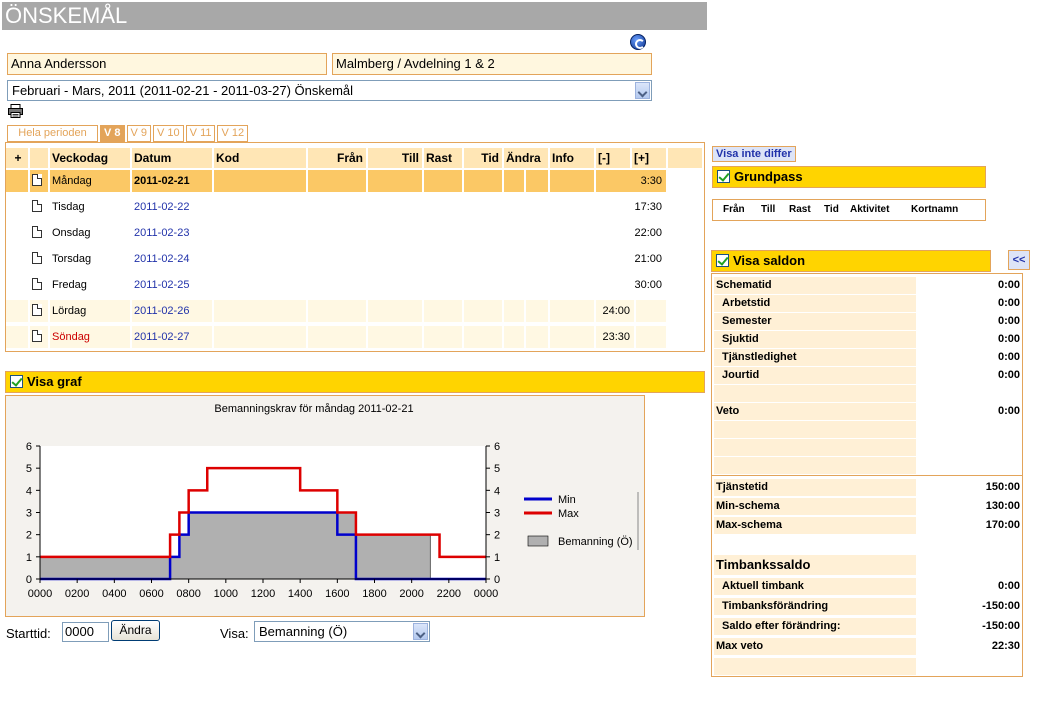  Describe the element at coordinates (29, 447) in the screenshot. I see `y-tick-label-left: 6` at that location.